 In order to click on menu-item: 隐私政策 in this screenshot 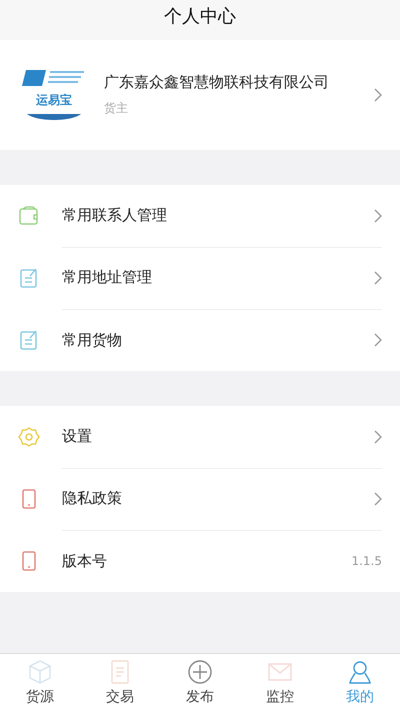, I will do `click(218, 498)`.